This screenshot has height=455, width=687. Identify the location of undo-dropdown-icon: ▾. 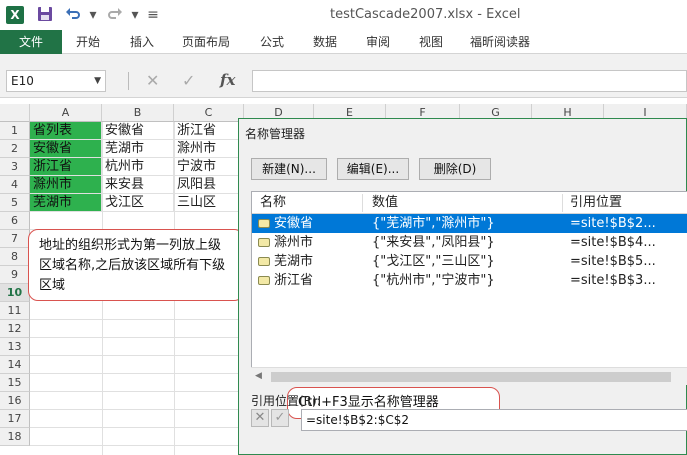
(93, 15).